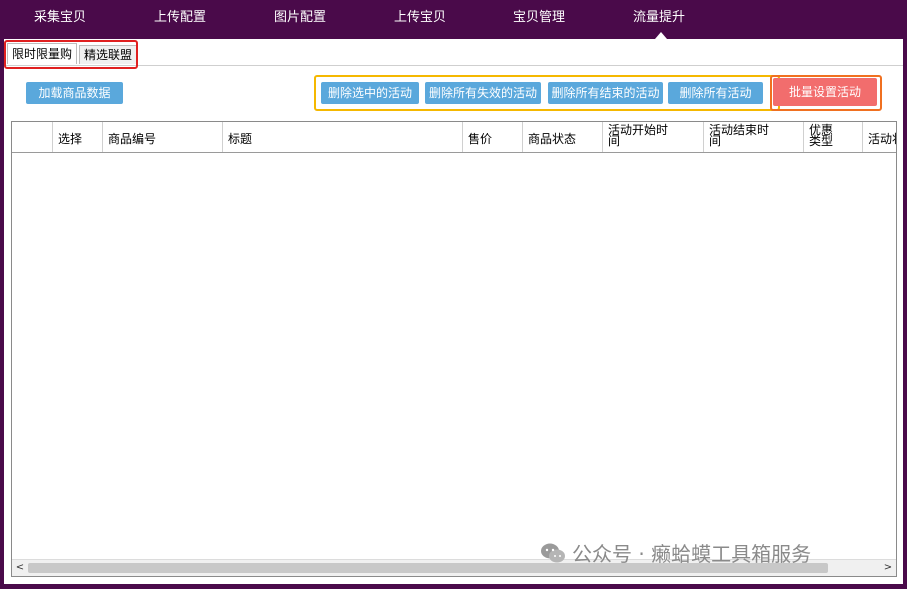 Image resolution: width=907 pixels, height=589 pixels. I want to click on nav-item-upload-config: 上传配置, so click(180, 18).